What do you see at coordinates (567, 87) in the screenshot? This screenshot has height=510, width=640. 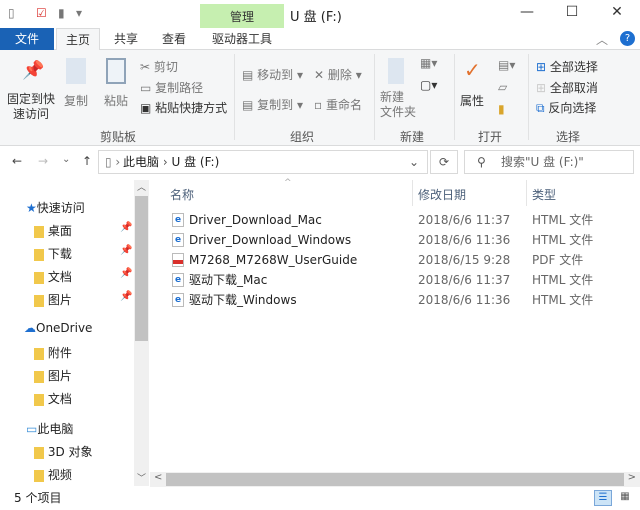 I see `select-none-button: ⊞ 全部取消` at bounding box center [567, 87].